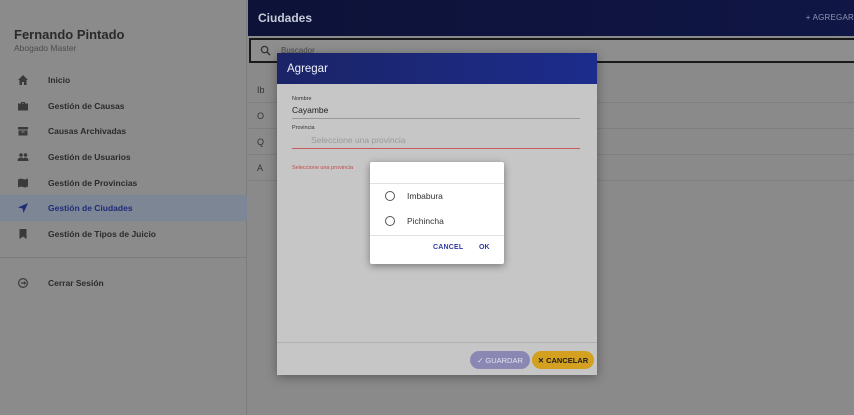 This screenshot has width=854, height=415. Describe the element at coordinates (567, 360) in the screenshot. I see `cancel-button-label: CANCELAR` at that location.